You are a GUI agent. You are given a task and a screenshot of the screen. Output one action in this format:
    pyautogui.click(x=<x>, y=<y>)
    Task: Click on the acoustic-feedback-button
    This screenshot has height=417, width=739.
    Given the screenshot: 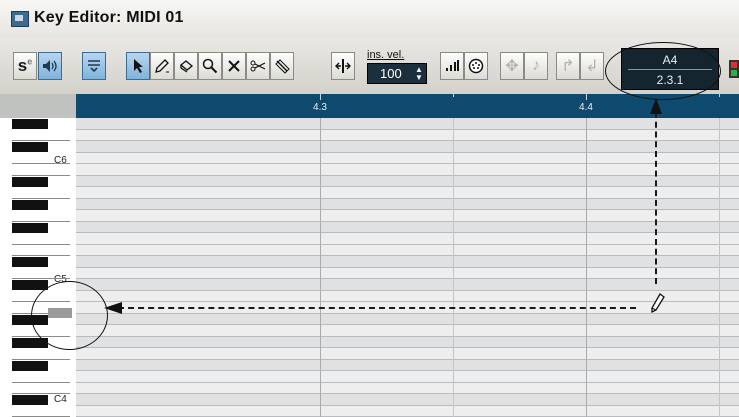 What is the action you would take?
    pyautogui.click(x=50, y=66)
    